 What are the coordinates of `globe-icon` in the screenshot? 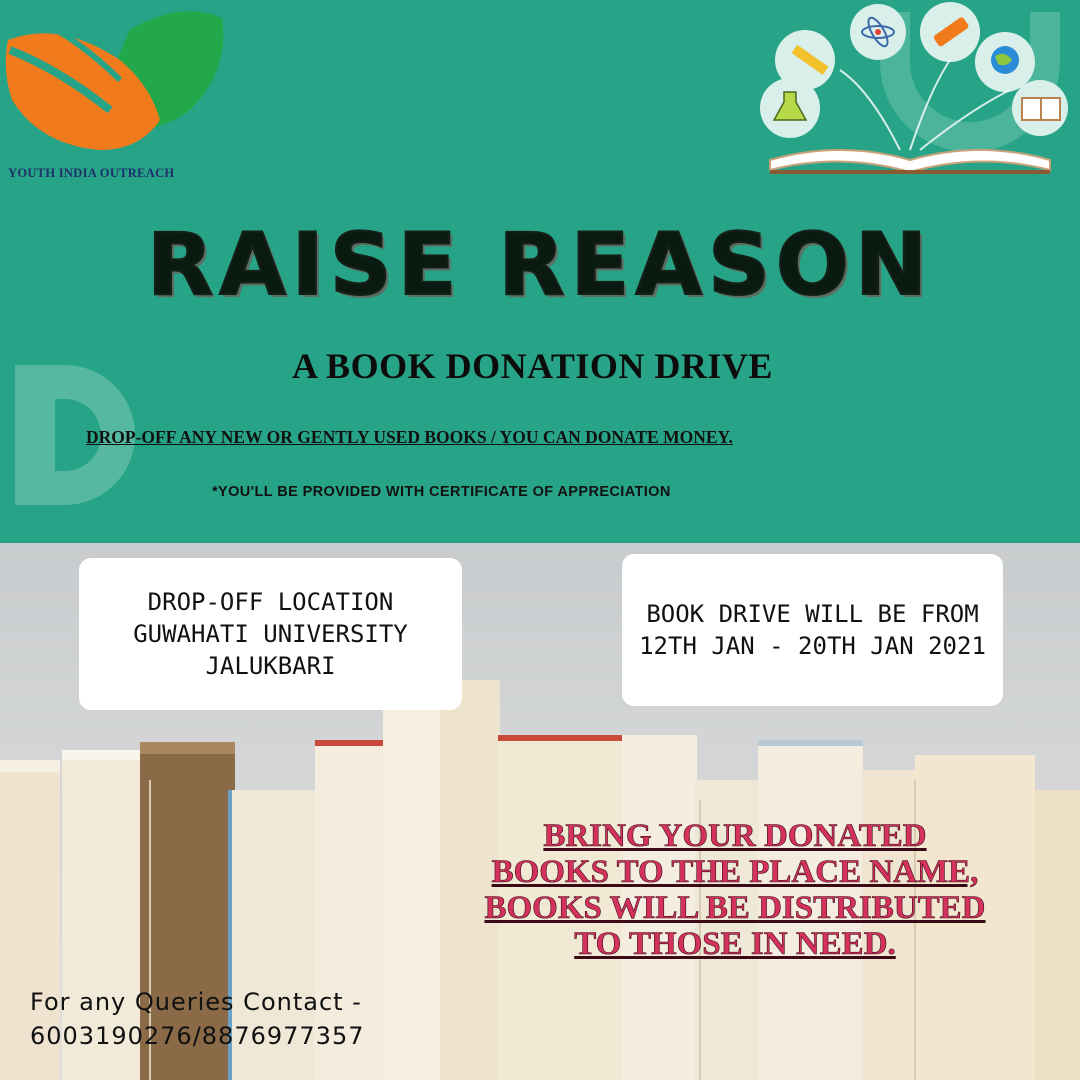 It's located at (1005, 60).